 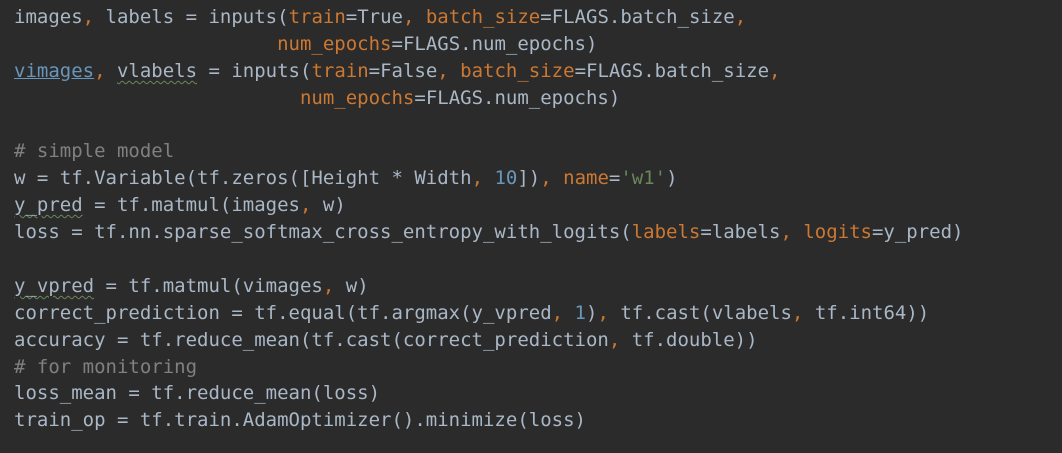 I want to click on code-line: y_pred = tf.matmul(images, w), so click(x=538, y=205).